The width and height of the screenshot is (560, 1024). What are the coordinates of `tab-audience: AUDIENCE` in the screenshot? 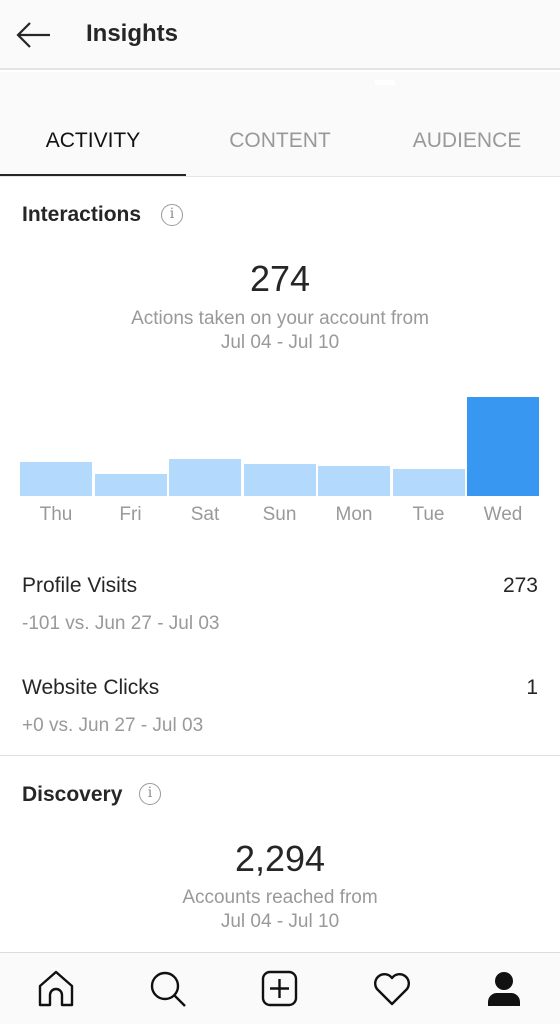 It's located at (467, 141).